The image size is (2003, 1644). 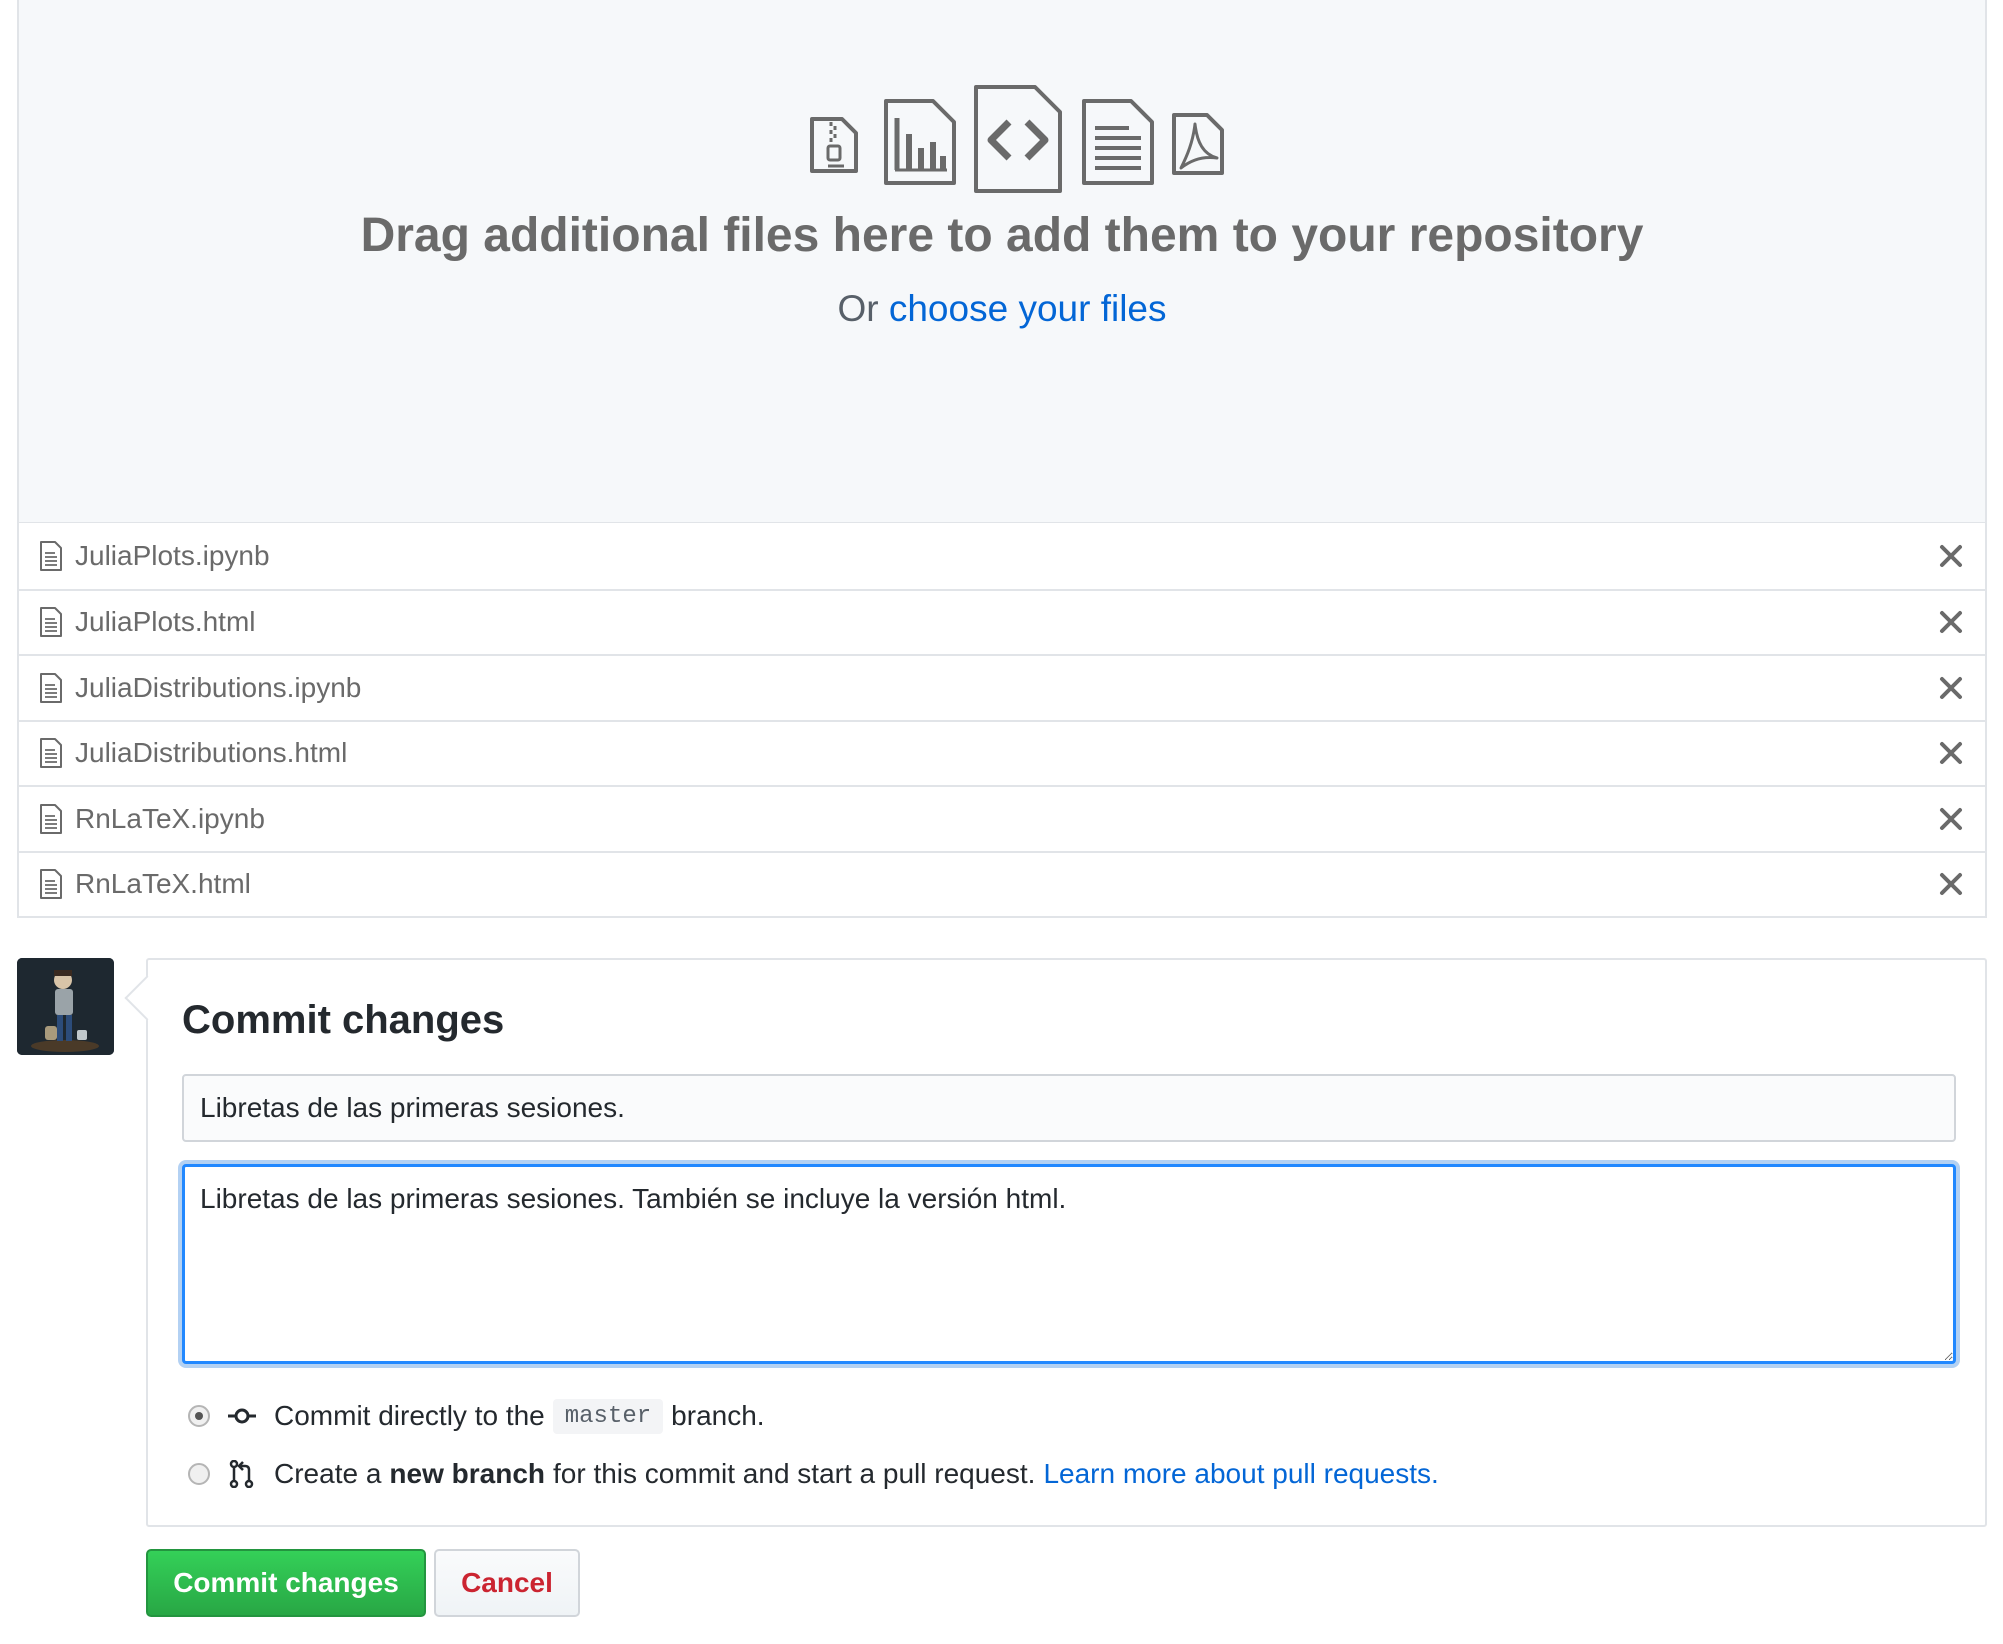 I want to click on commit-title: Commit changes, so click(x=343, y=1020).